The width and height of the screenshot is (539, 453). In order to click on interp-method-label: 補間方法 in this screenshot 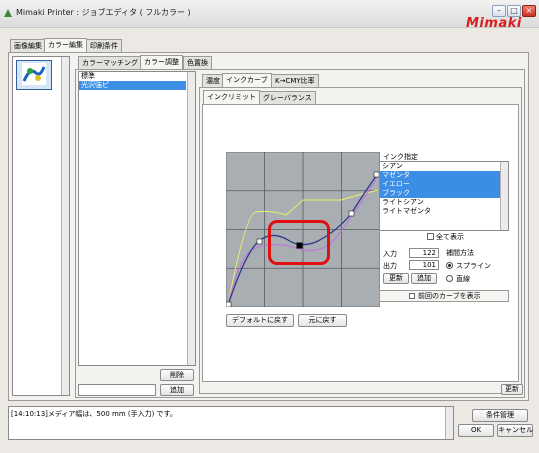, I will do `click(460, 253)`.